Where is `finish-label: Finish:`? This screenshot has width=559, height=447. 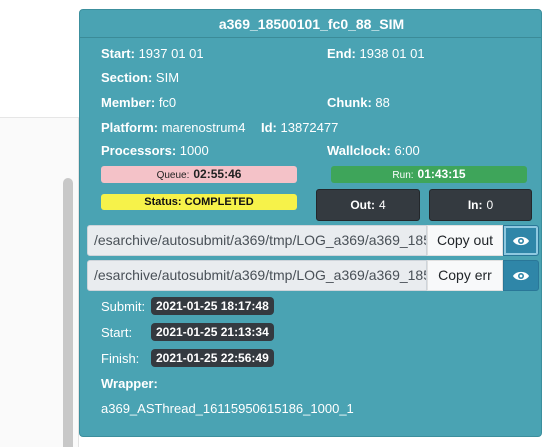 finish-label: Finish: is located at coordinates (120, 358).